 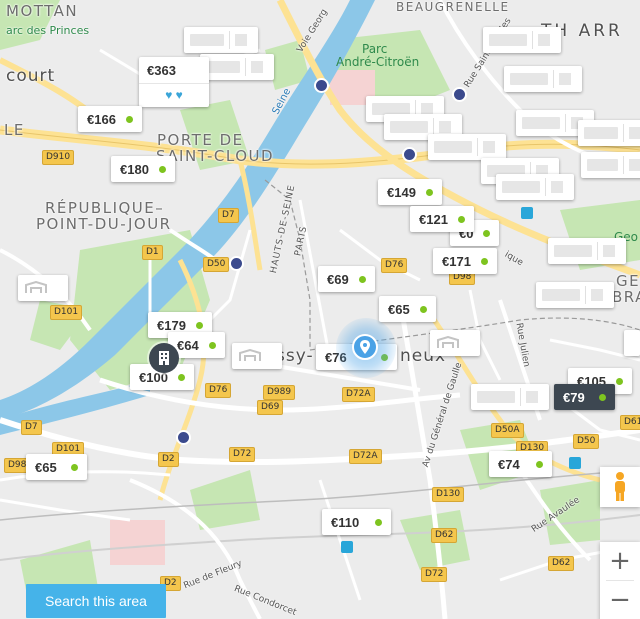 I want to click on listing-pin: €121, so click(x=442, y=219).